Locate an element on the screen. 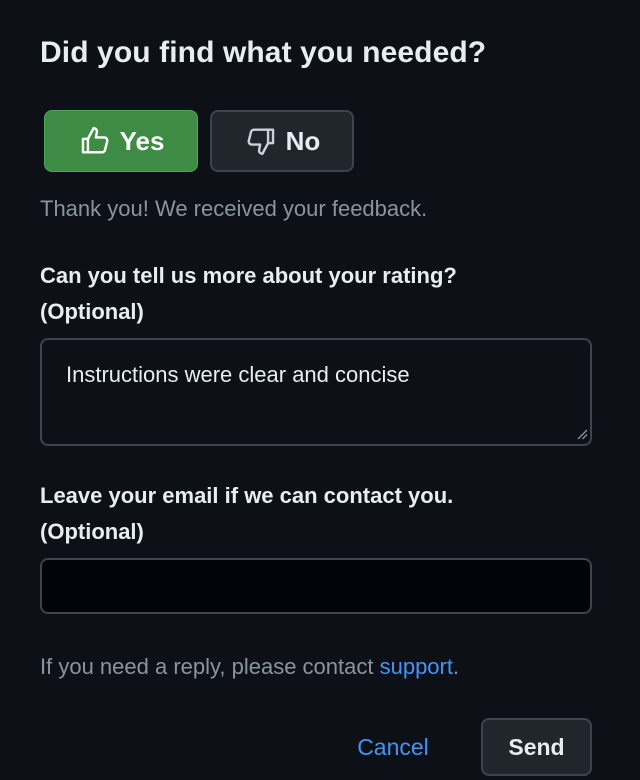  reply-note-period: . is located at coordinates (456, 666).